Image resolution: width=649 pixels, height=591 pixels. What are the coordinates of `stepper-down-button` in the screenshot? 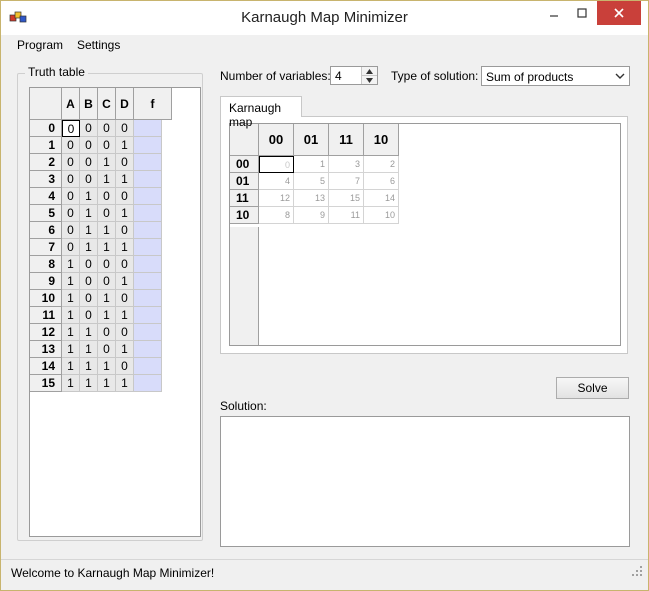 It's located at (369, 80).